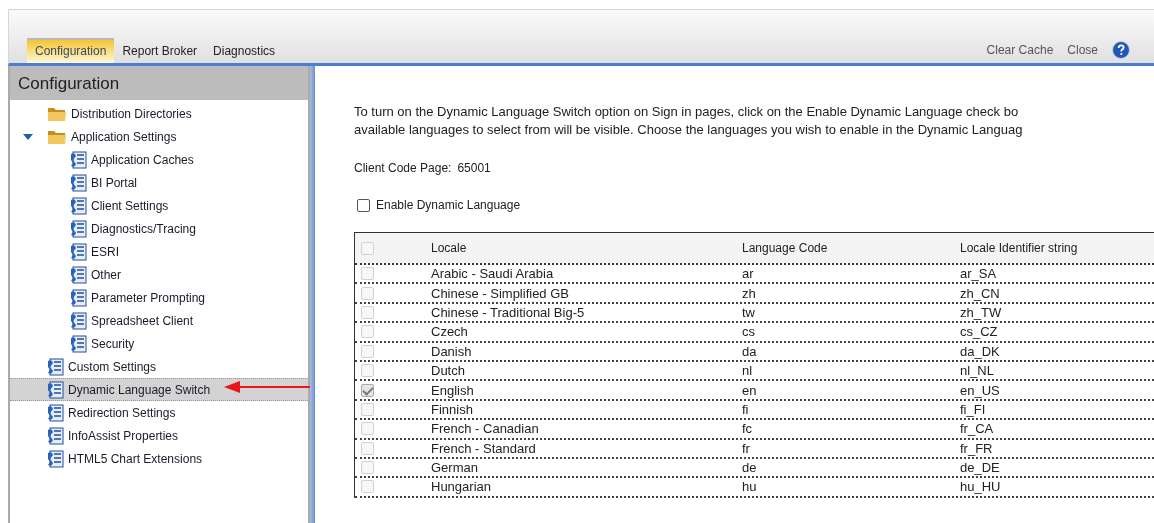 This screenshot has width=1154, height=523. I want to click on table-cell-text: fc, so click(748, 429).